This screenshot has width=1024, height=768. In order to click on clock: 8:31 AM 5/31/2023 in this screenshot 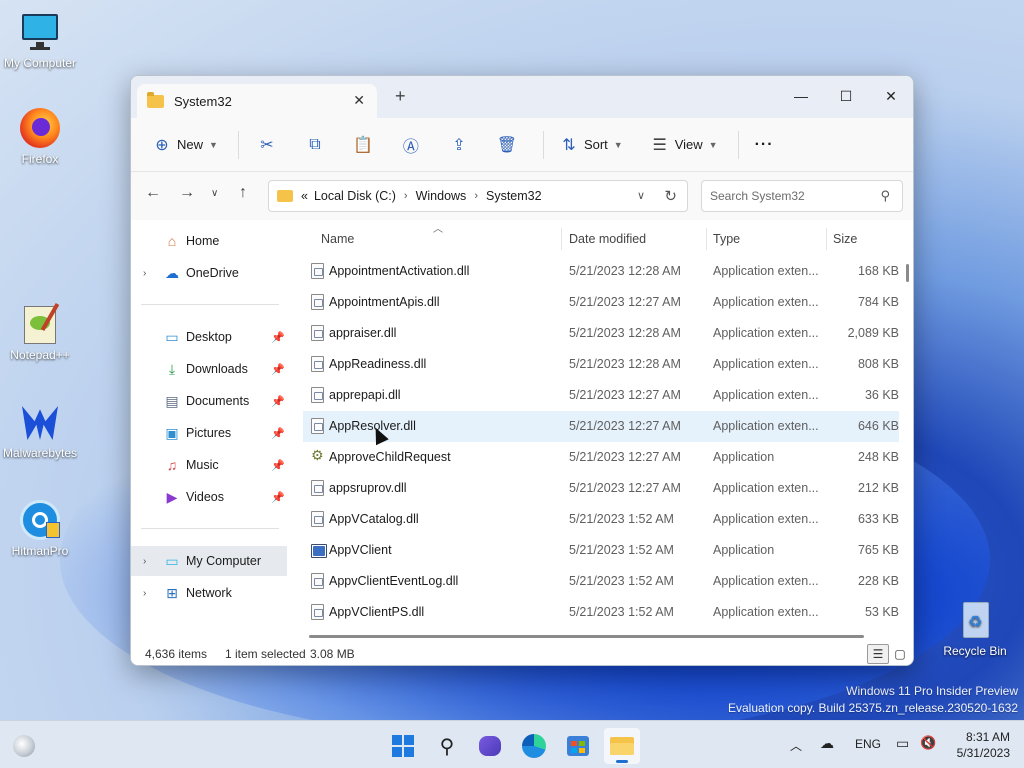, I will do `click(983, 745)`.